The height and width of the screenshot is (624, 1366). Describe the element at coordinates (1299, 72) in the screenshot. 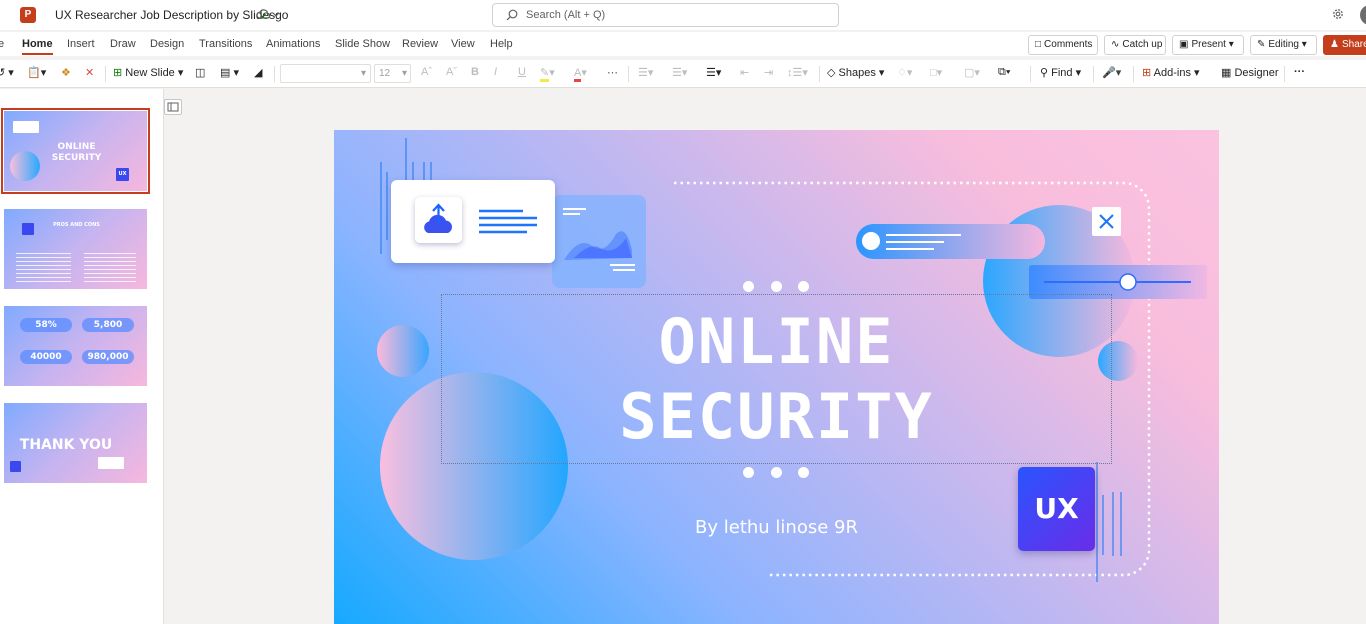

I see `more-options-icon: ···` at that location.